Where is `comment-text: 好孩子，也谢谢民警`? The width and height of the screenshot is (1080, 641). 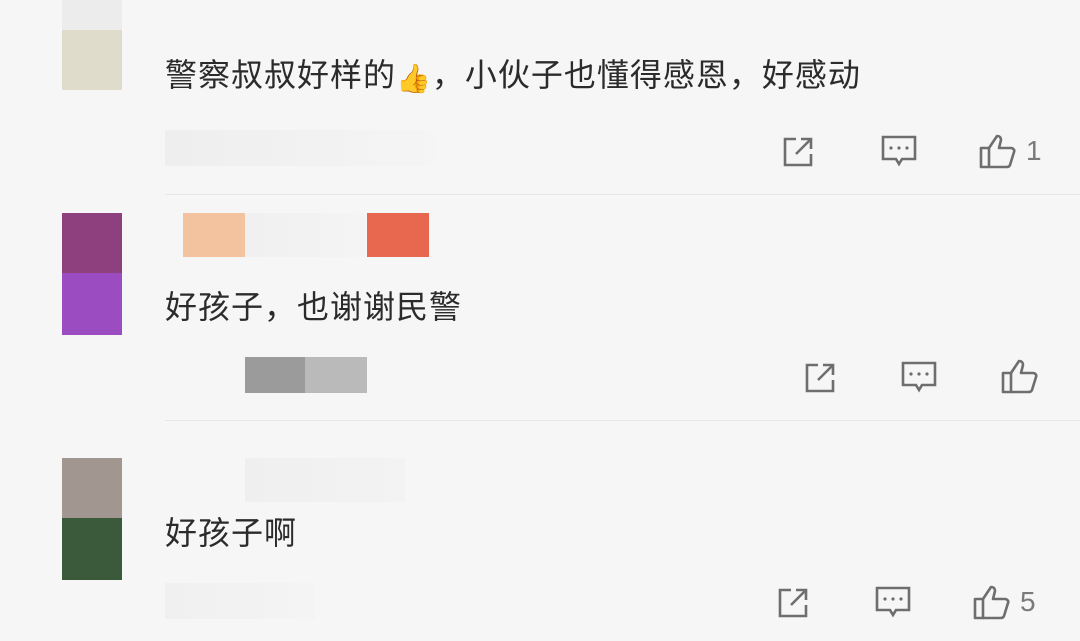
comment-text: 好孩子，也谢谢民警 is located at coordinates (314, 307).